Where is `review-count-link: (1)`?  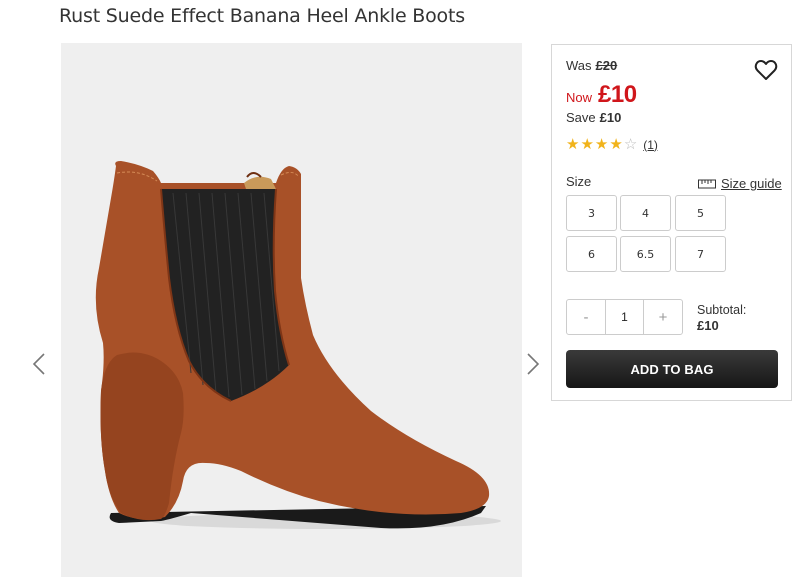
review-count-link: (1) is located at coordinates (650, 145).